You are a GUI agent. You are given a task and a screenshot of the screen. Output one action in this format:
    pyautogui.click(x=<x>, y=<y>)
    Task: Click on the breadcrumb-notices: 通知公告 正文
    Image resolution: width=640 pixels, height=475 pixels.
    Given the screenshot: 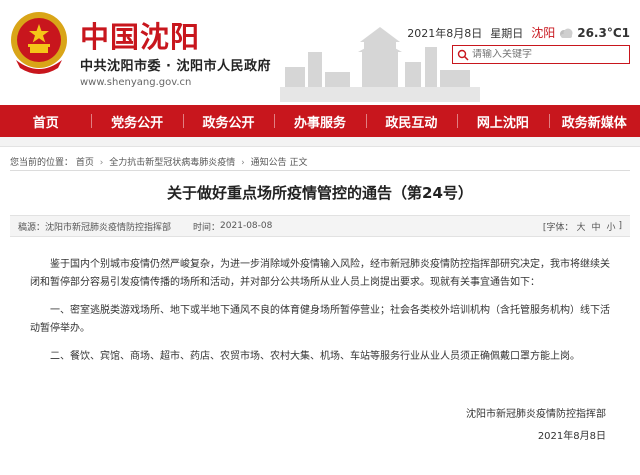 What is the action you would take?
    pyautogui.click(x=279, y=163)
    